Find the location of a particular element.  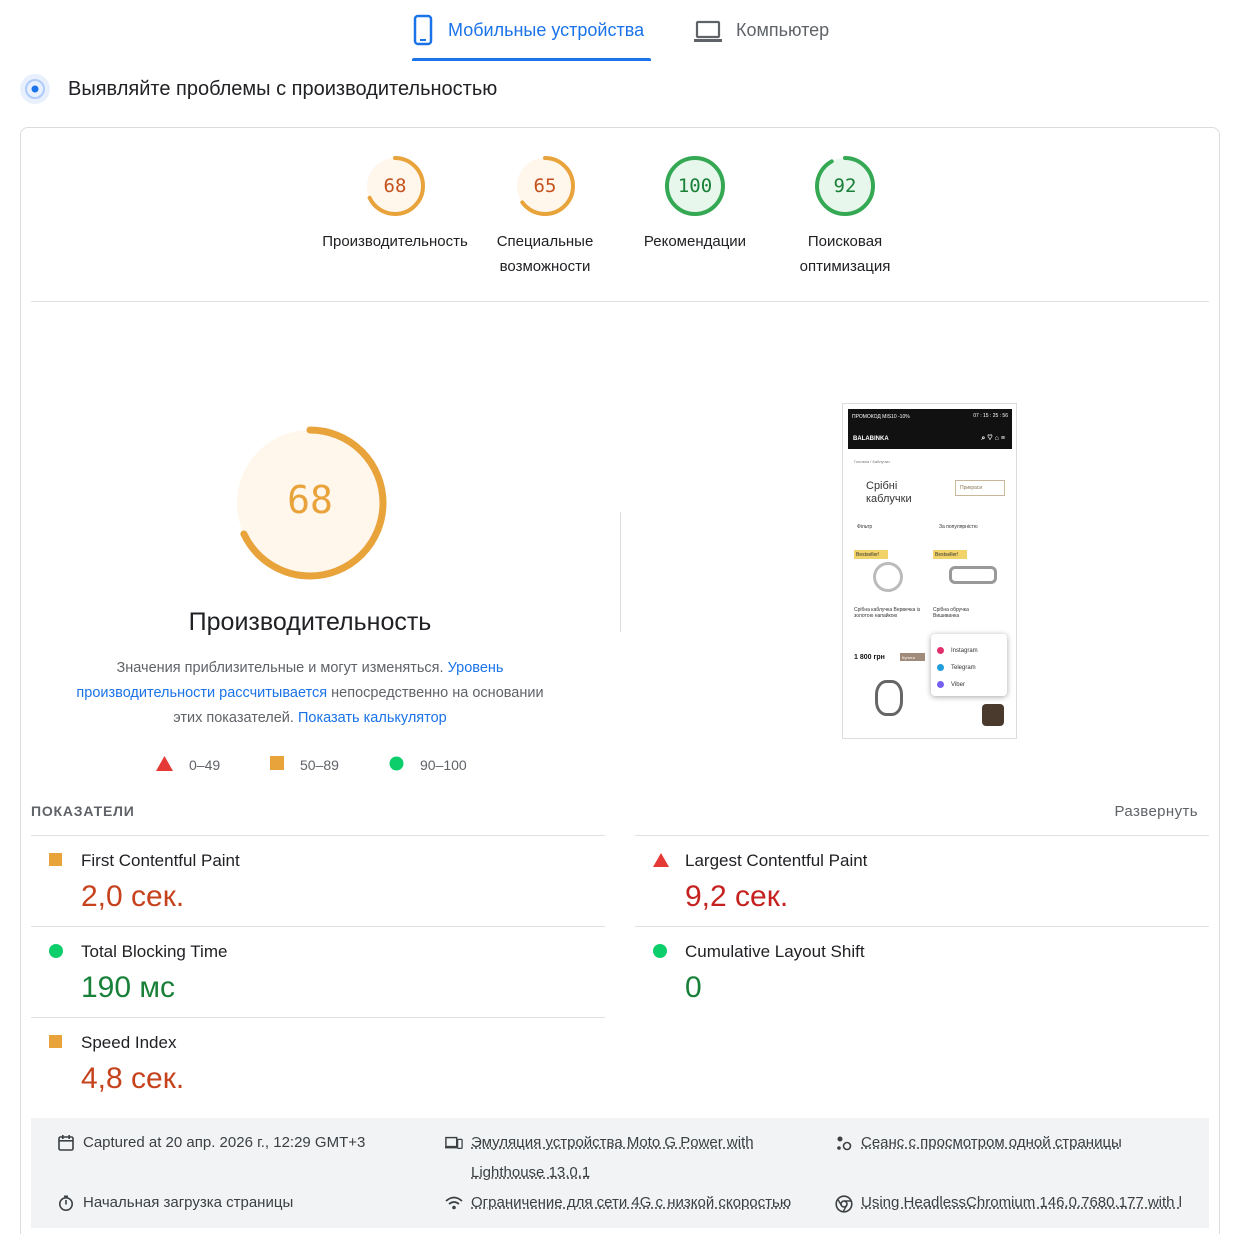

info-session: Сеанс с просмотром одной страницы is located at coordinates (978, 1143).